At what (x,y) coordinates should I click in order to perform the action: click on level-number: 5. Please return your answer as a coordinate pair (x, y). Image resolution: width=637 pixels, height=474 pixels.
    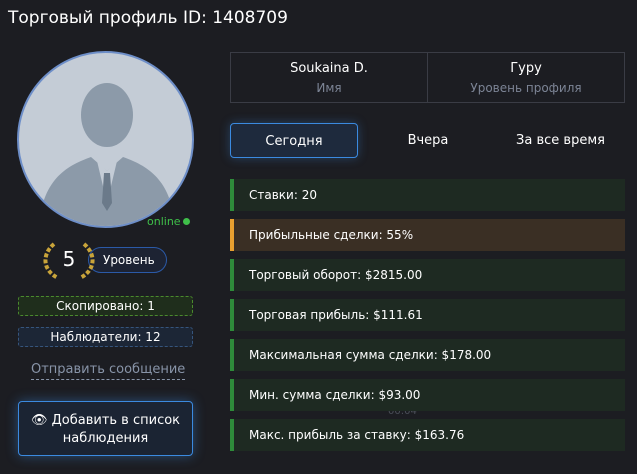
    Looking at the image, I should click on (69, 259).